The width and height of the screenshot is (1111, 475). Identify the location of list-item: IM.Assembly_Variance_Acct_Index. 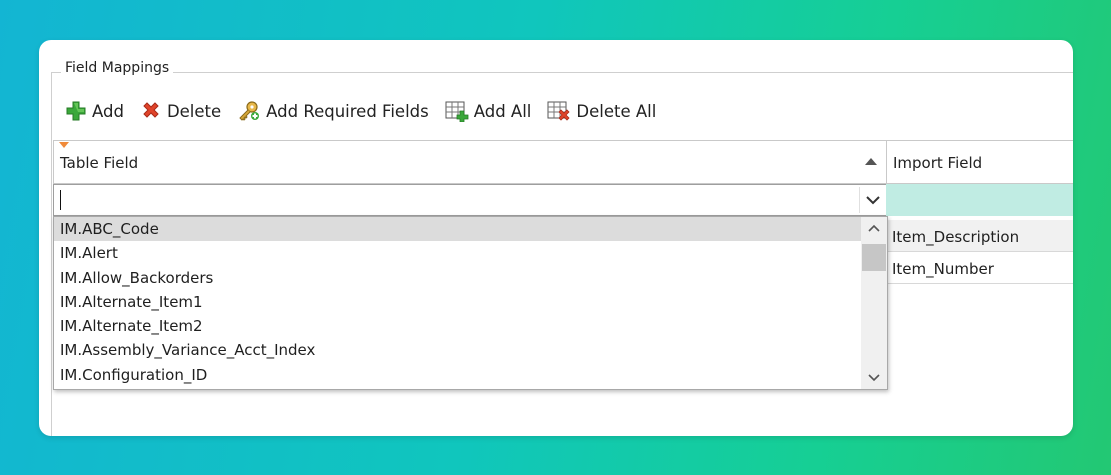
(470, 350).